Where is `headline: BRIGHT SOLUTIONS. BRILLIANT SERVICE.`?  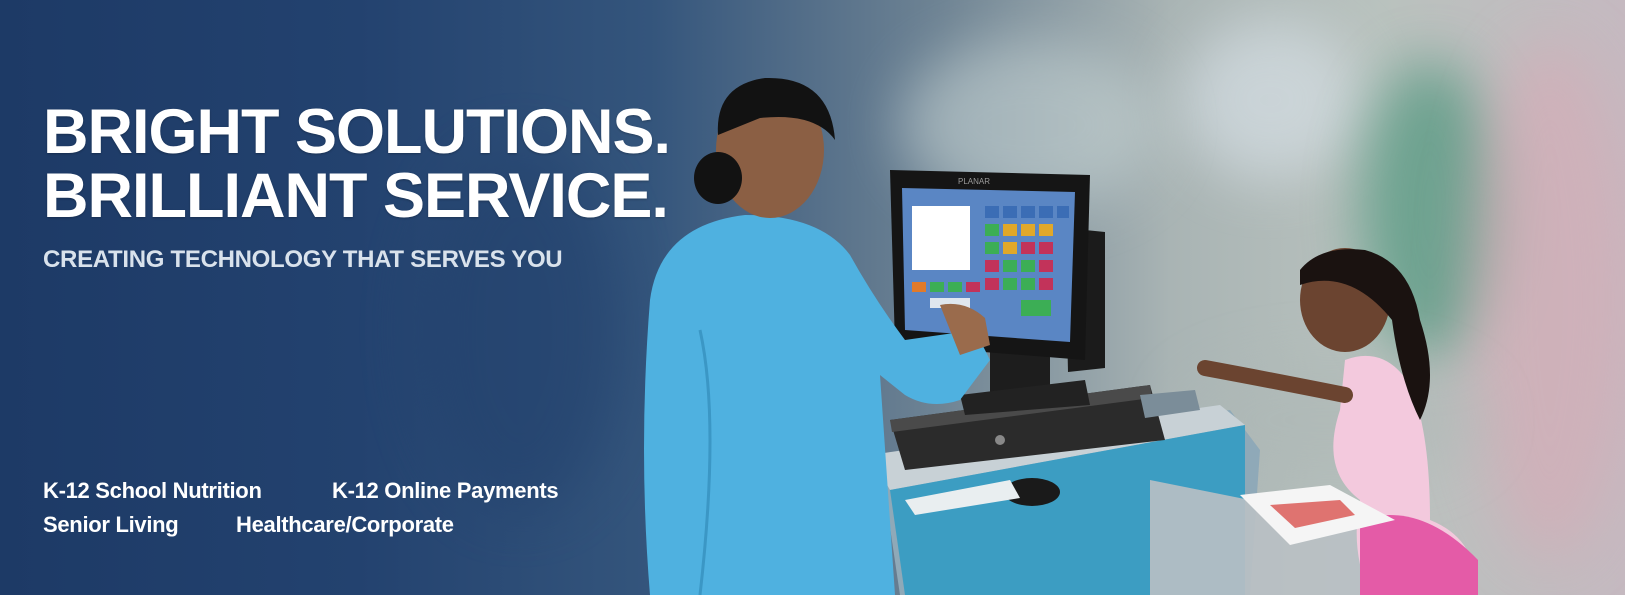 headline: BRIGHT SOLUTIONS. BRILLIANT SERVICE. is located at coordinates (357, 164).